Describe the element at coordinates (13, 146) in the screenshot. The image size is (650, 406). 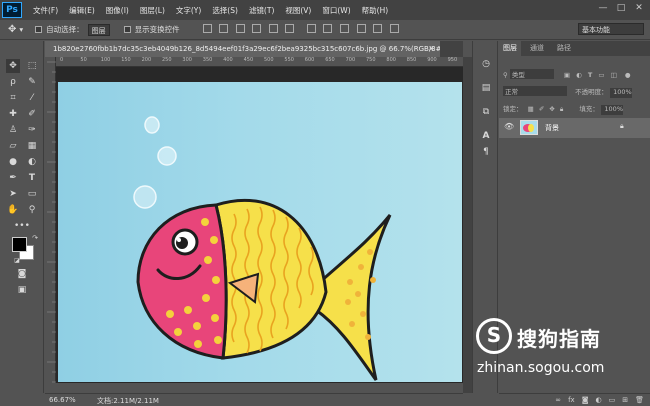
I see `eraser-tool-icon: ▱` at that location.